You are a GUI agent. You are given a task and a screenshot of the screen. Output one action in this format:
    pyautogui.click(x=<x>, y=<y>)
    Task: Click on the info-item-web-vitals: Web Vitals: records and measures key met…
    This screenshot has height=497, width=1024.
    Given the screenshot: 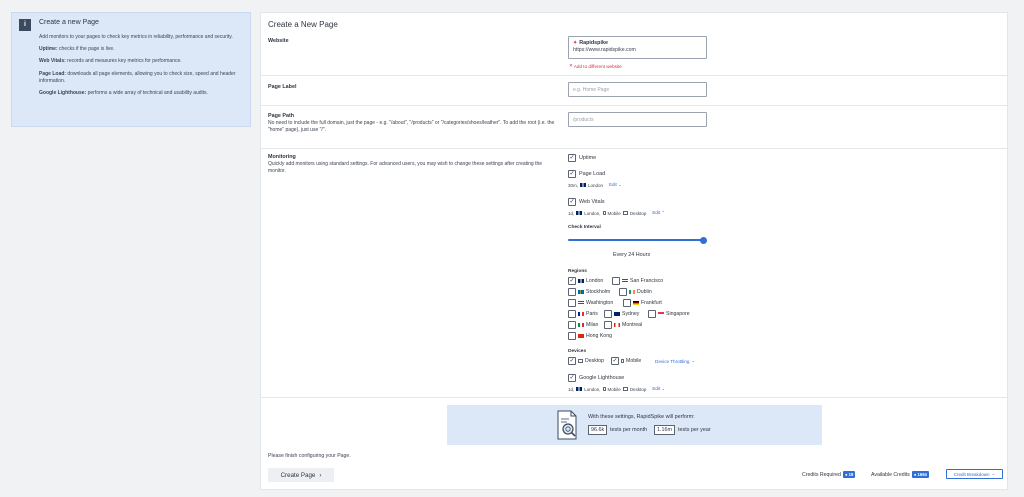 What is the action you would take?
    pyautogui.click(x=110, y=61)
    